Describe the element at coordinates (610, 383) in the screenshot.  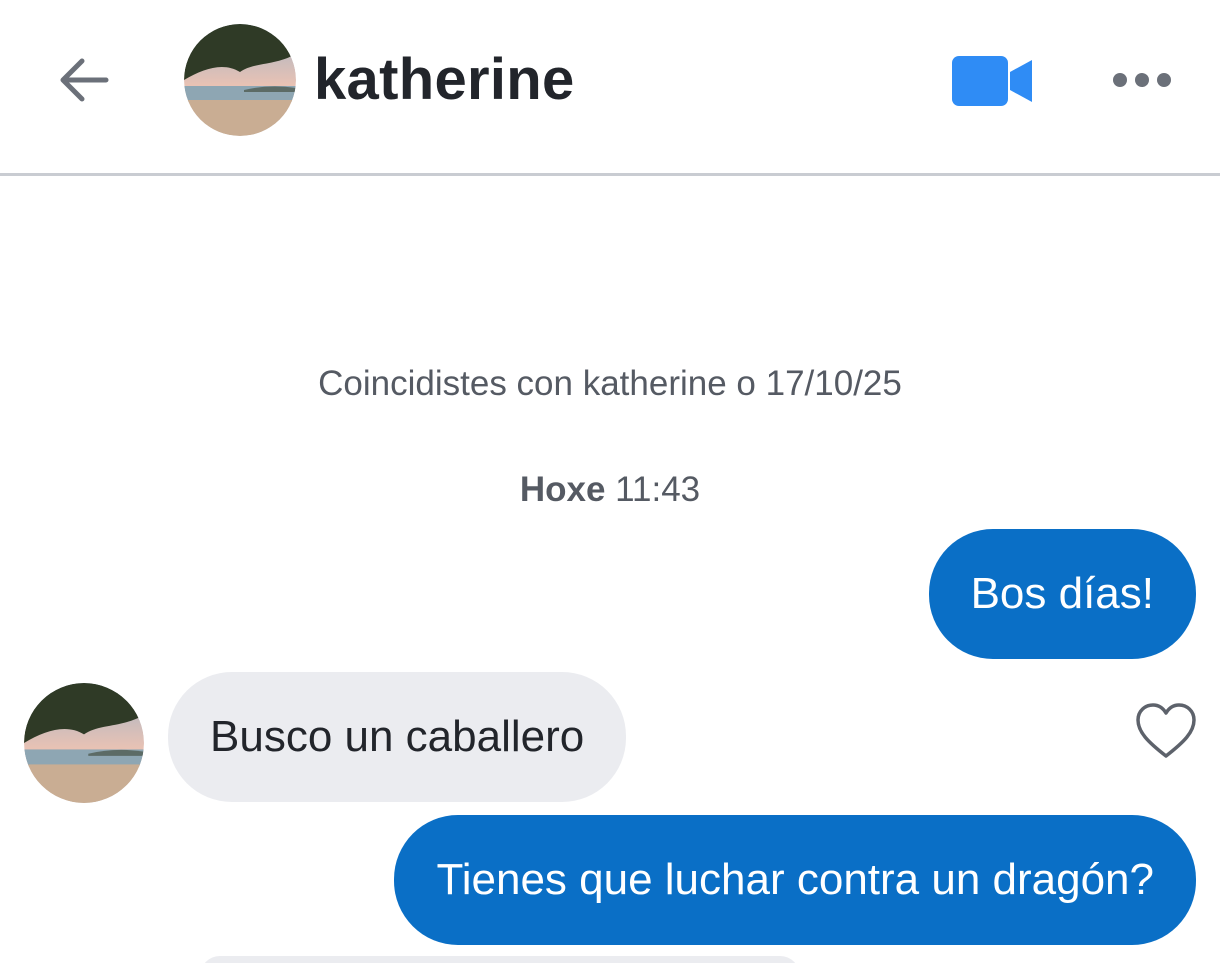
I see `match-notice: Coincidistes con katherine o 17/10/25` at that location.